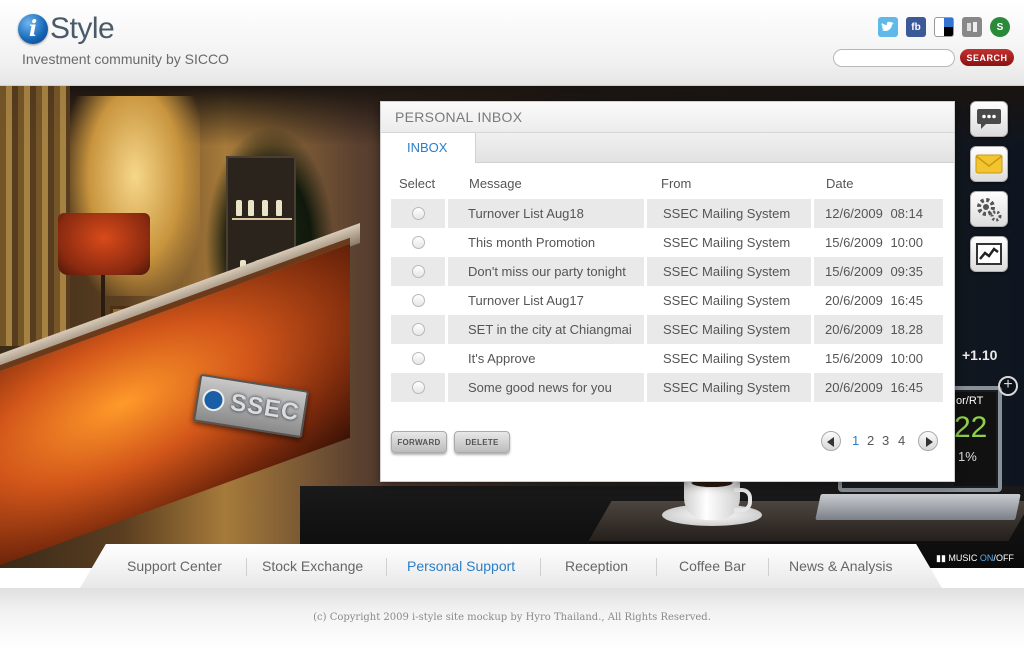 This screenshot has height=650, width=1024. What do you see at coordinates (667, 148) in the screenshot?
I see `tab-bar: INBOX` at bounding box center [667, 148].